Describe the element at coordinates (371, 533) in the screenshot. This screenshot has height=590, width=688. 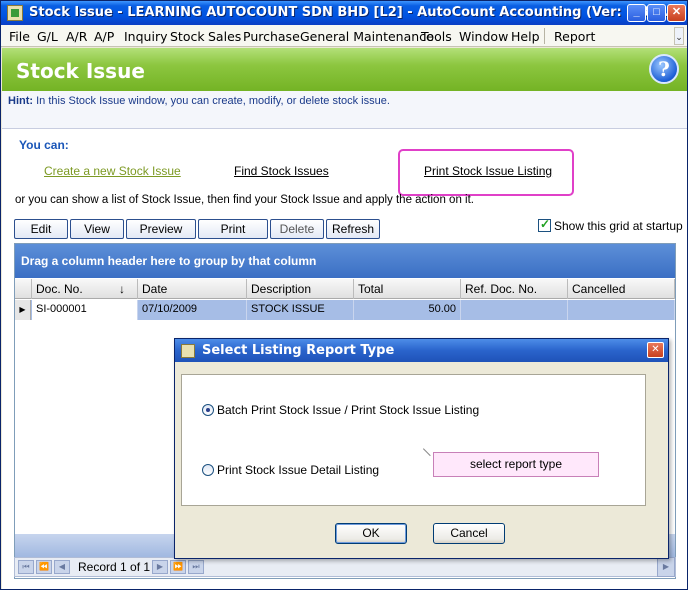
I see `ok-button: OK` at that location.